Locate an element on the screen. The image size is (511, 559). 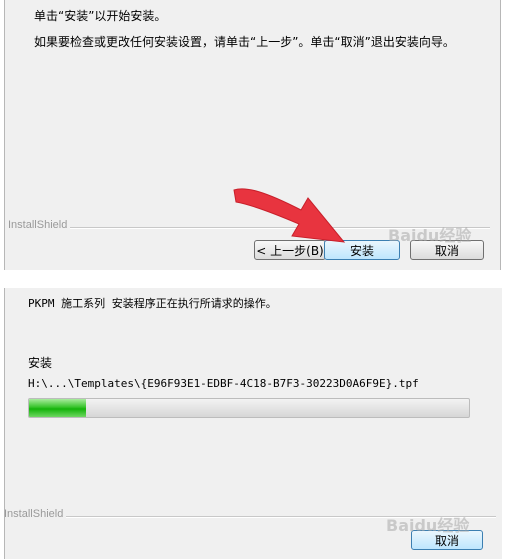
phase-label: 安装 is located at coordinates (40, 363).